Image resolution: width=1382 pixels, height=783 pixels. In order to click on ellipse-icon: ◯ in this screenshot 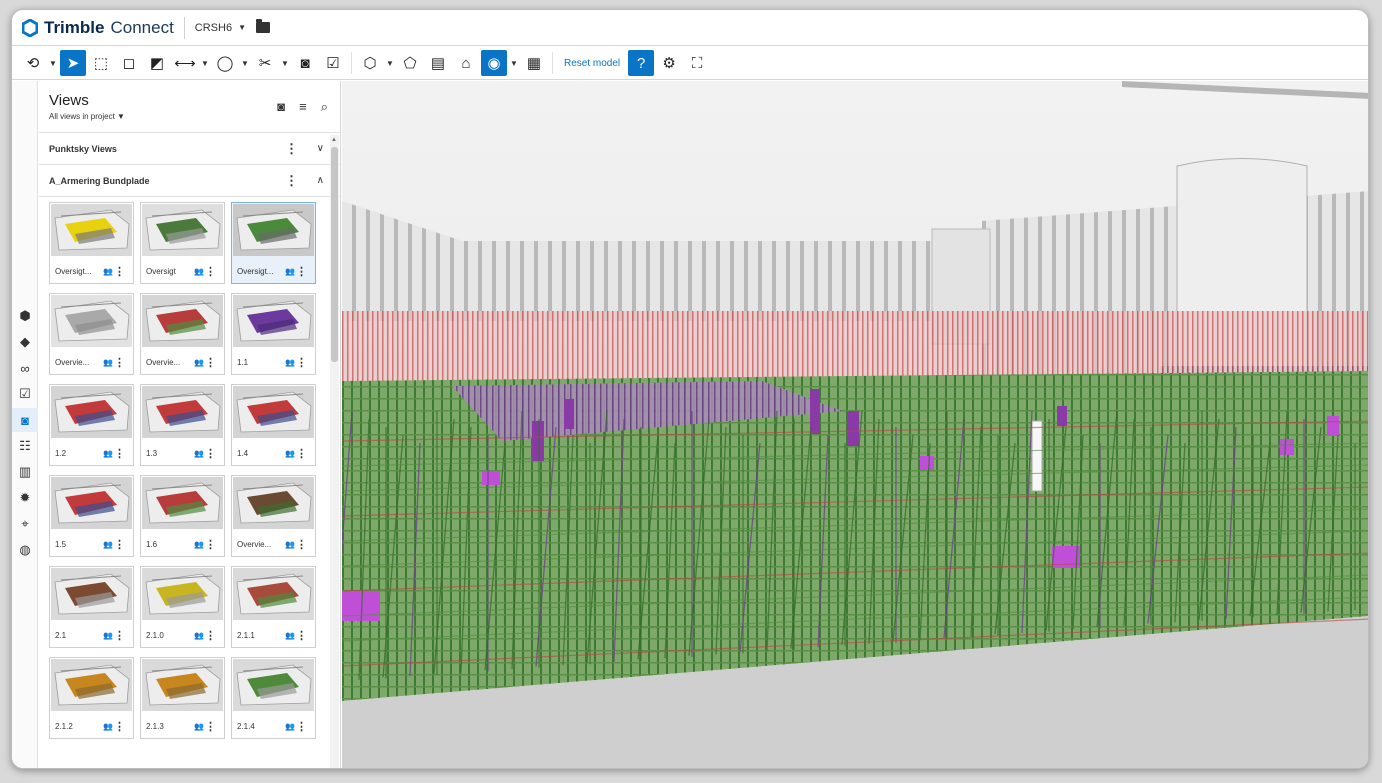, I will do `click(225, 63)`.